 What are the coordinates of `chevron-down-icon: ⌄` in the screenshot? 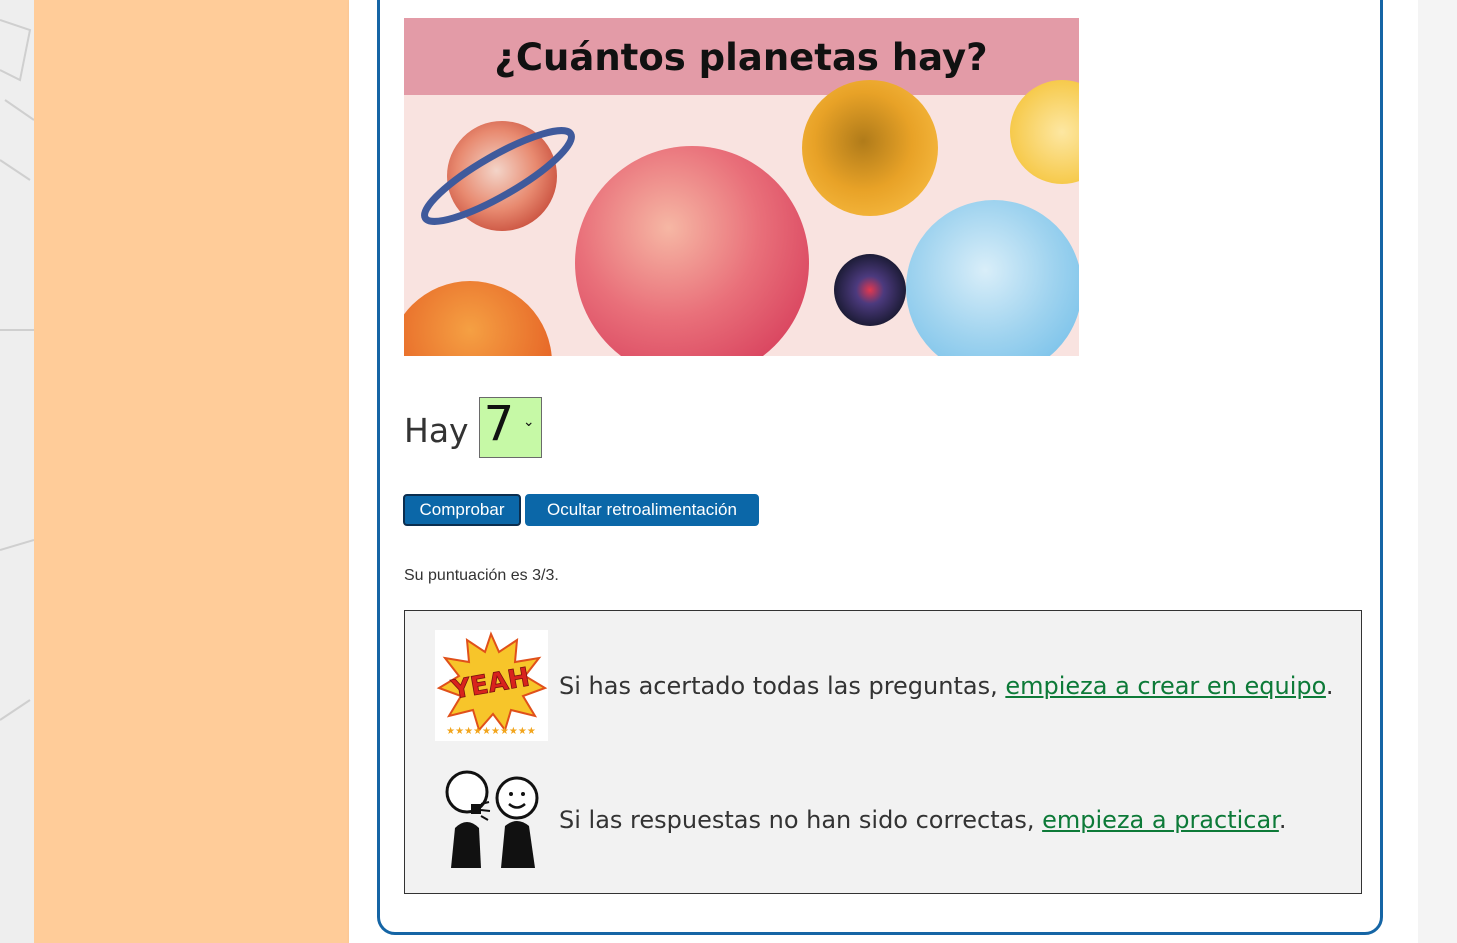 It's located at (528, 421).